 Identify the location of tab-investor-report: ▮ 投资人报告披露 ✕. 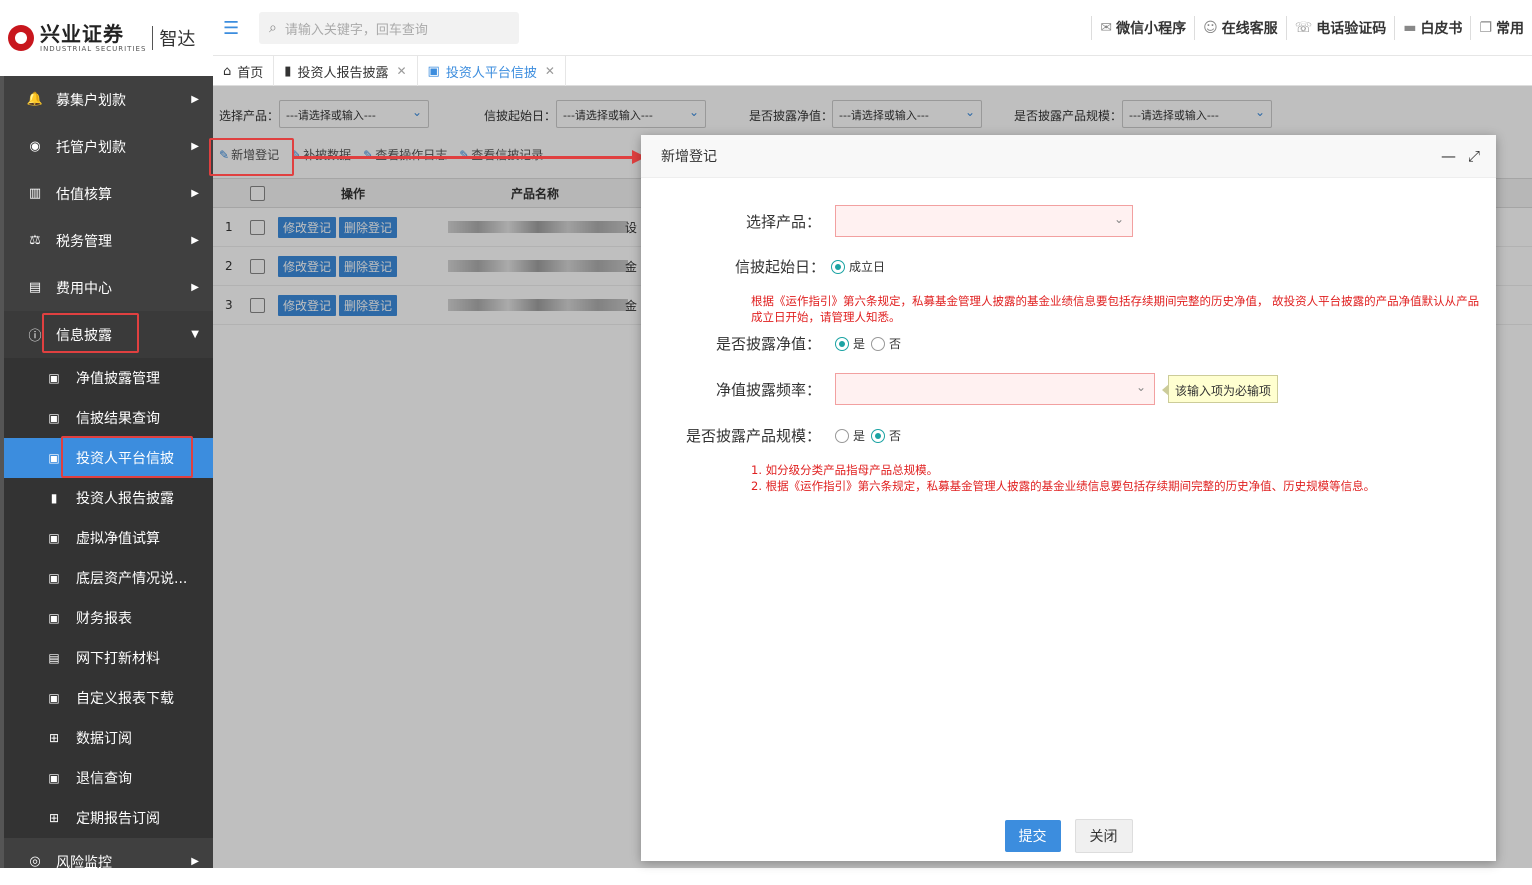
(346, 71).